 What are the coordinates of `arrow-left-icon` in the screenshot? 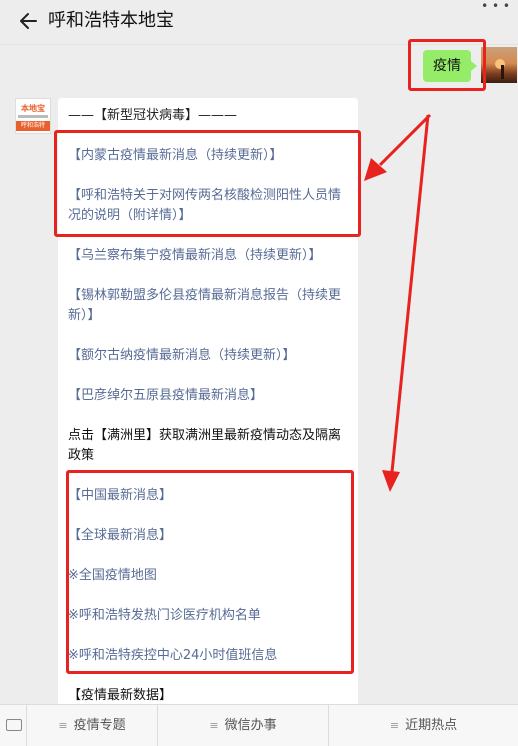 It's located at (28, 21).